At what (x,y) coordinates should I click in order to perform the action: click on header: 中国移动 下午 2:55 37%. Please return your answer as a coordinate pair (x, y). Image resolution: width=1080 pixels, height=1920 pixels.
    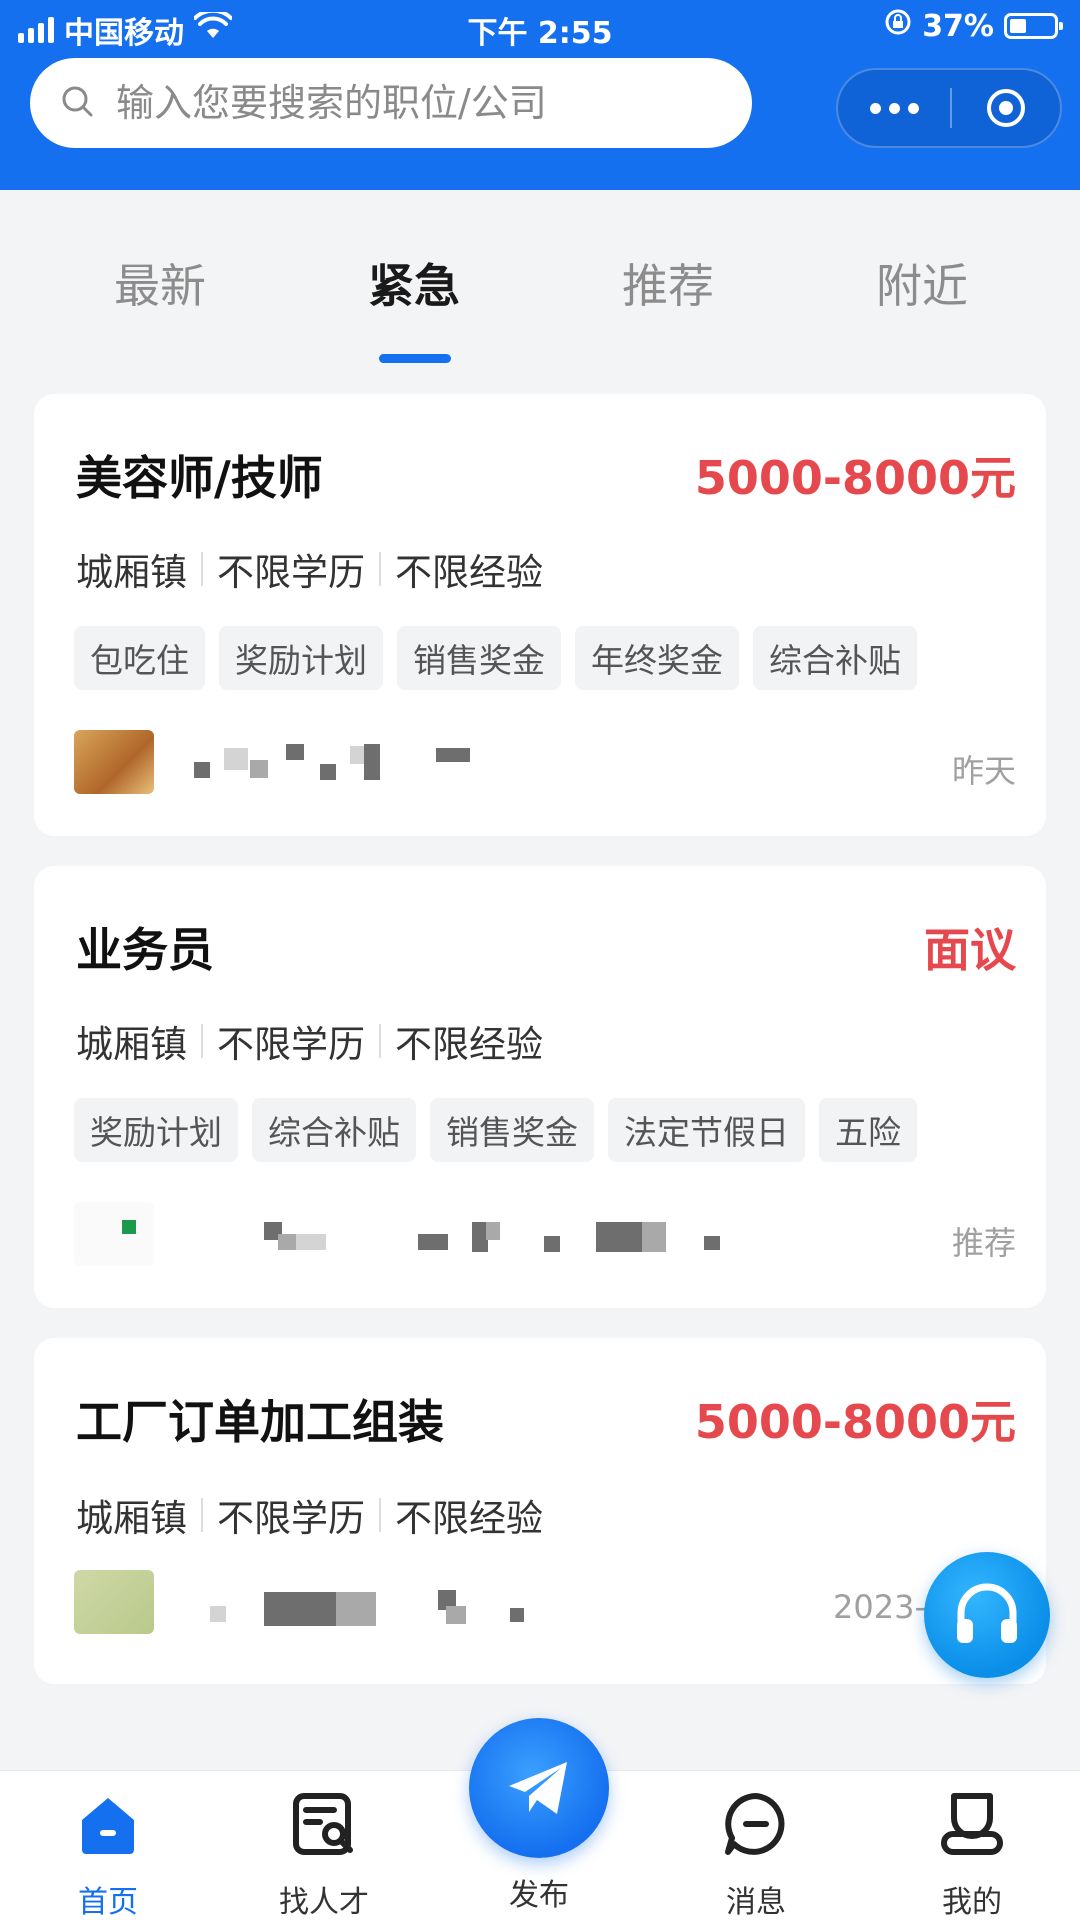
    Looking at the image, I should click on (540, 95).